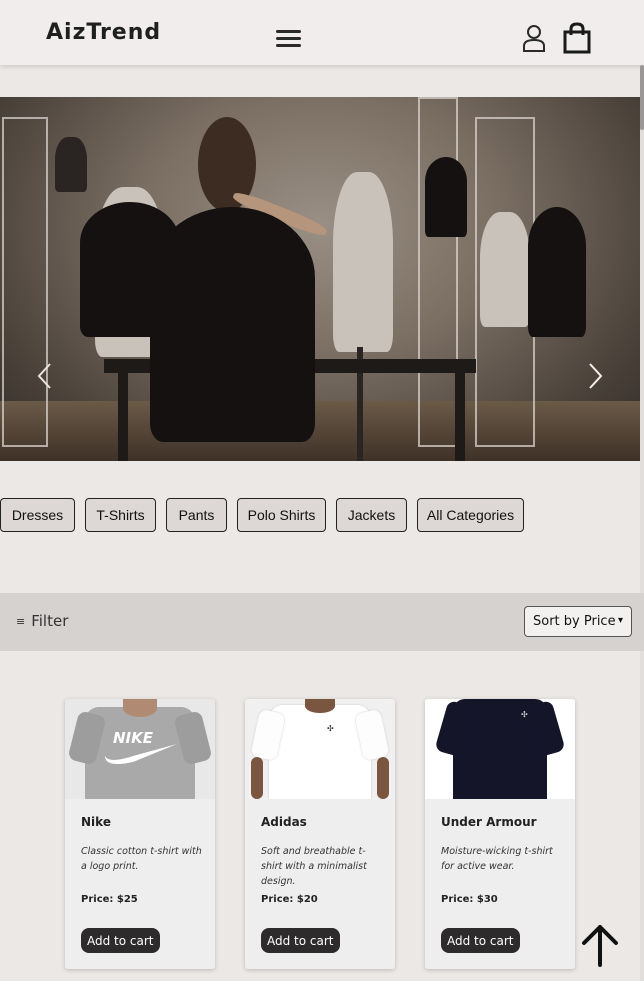 The image size is (644, 981). Describe the element at coordinates (577, 38) in the screenshot. I see `shopping-bag-icon` at that location.